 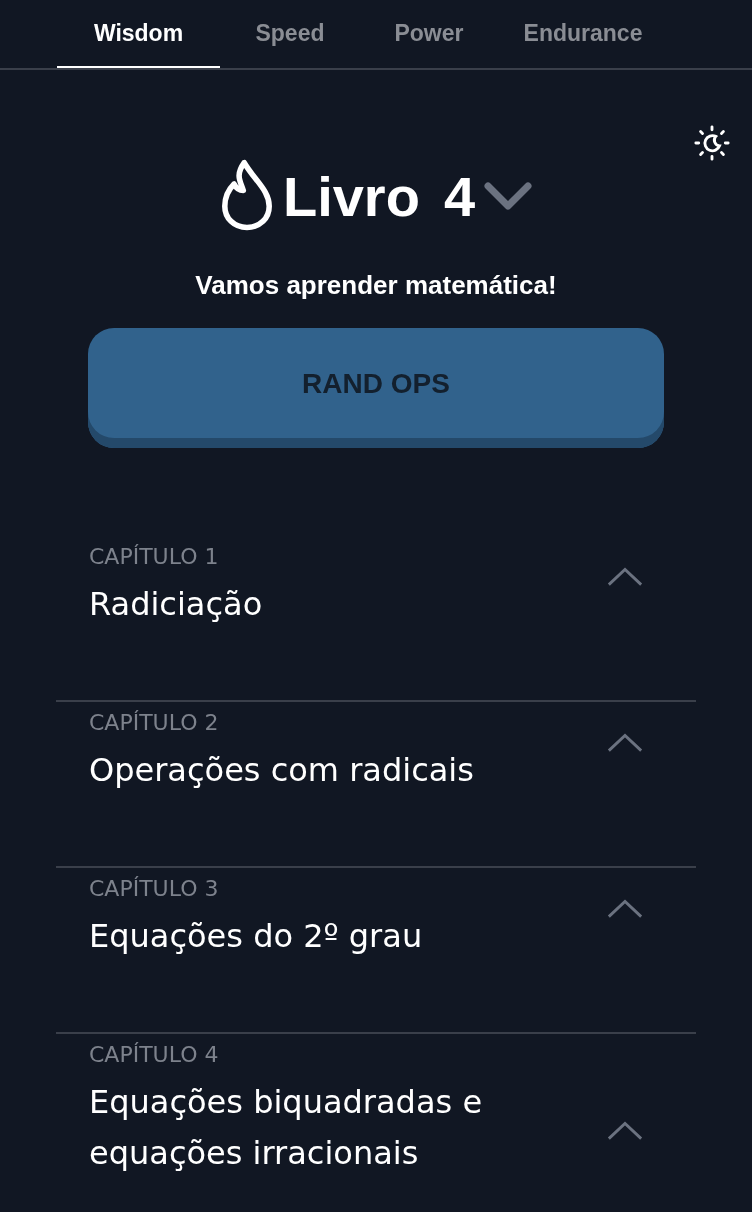 What do you see at coordinates (154, 722) in the screenshot?
I see `chapter-label: CAPÍTULO 2` at bounding box center [154, 722].